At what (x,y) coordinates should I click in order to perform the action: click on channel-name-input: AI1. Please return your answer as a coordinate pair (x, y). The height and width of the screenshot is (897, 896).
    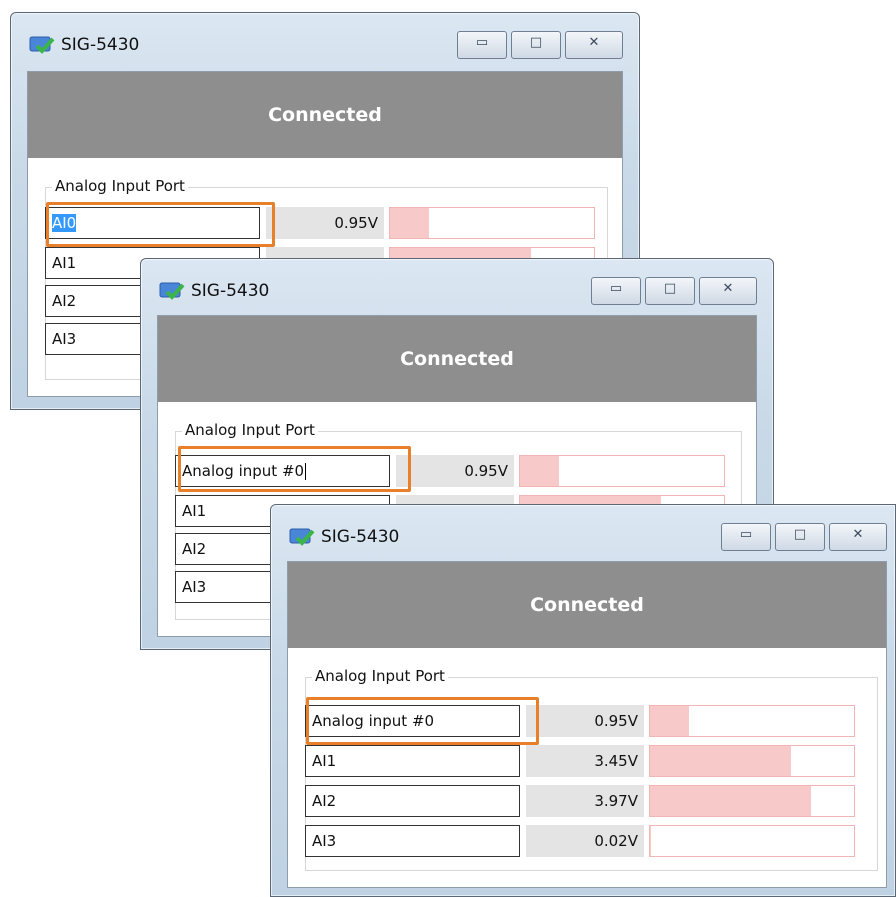
    Looking at the image, I should click on (412, 761).